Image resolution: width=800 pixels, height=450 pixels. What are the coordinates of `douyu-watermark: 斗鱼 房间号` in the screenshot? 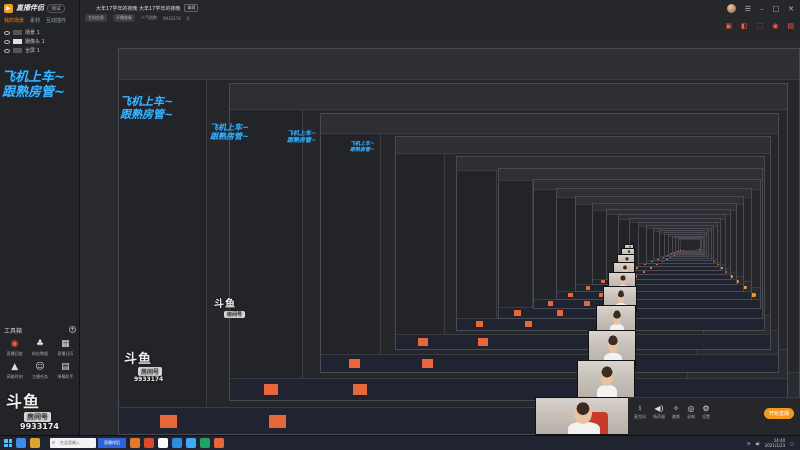 It's located at (230, 306).